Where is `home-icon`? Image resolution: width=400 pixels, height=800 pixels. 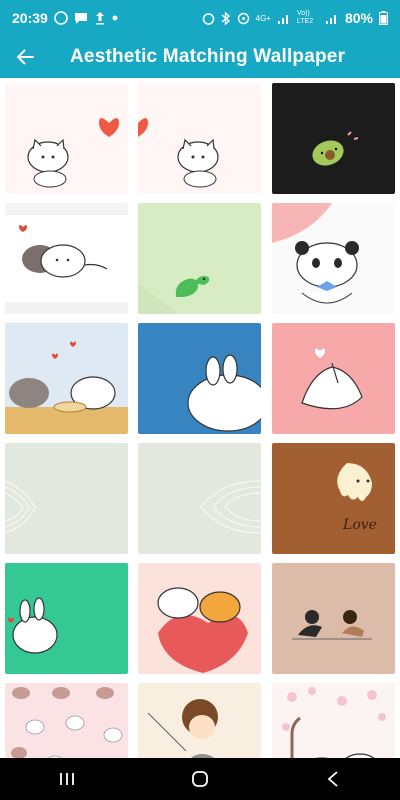
home-icon is located at coordinates (200, 779).